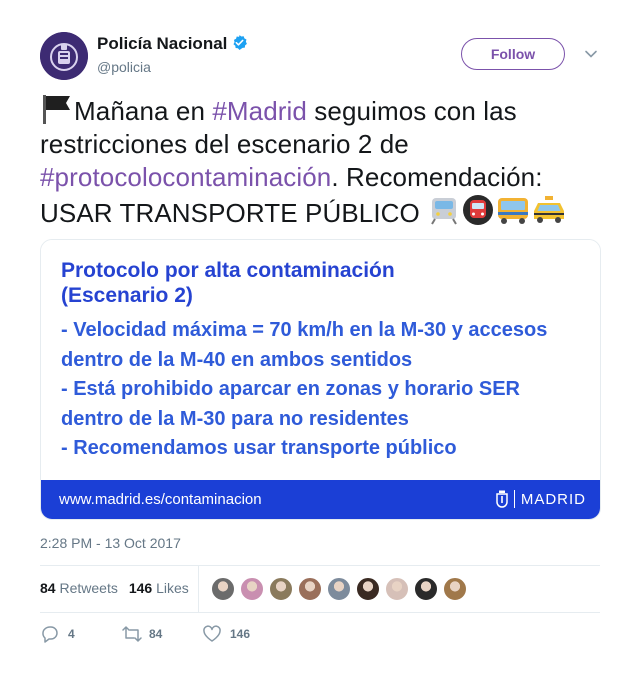  I want to click on madrid-logo: MADRID, so click(541, 499).